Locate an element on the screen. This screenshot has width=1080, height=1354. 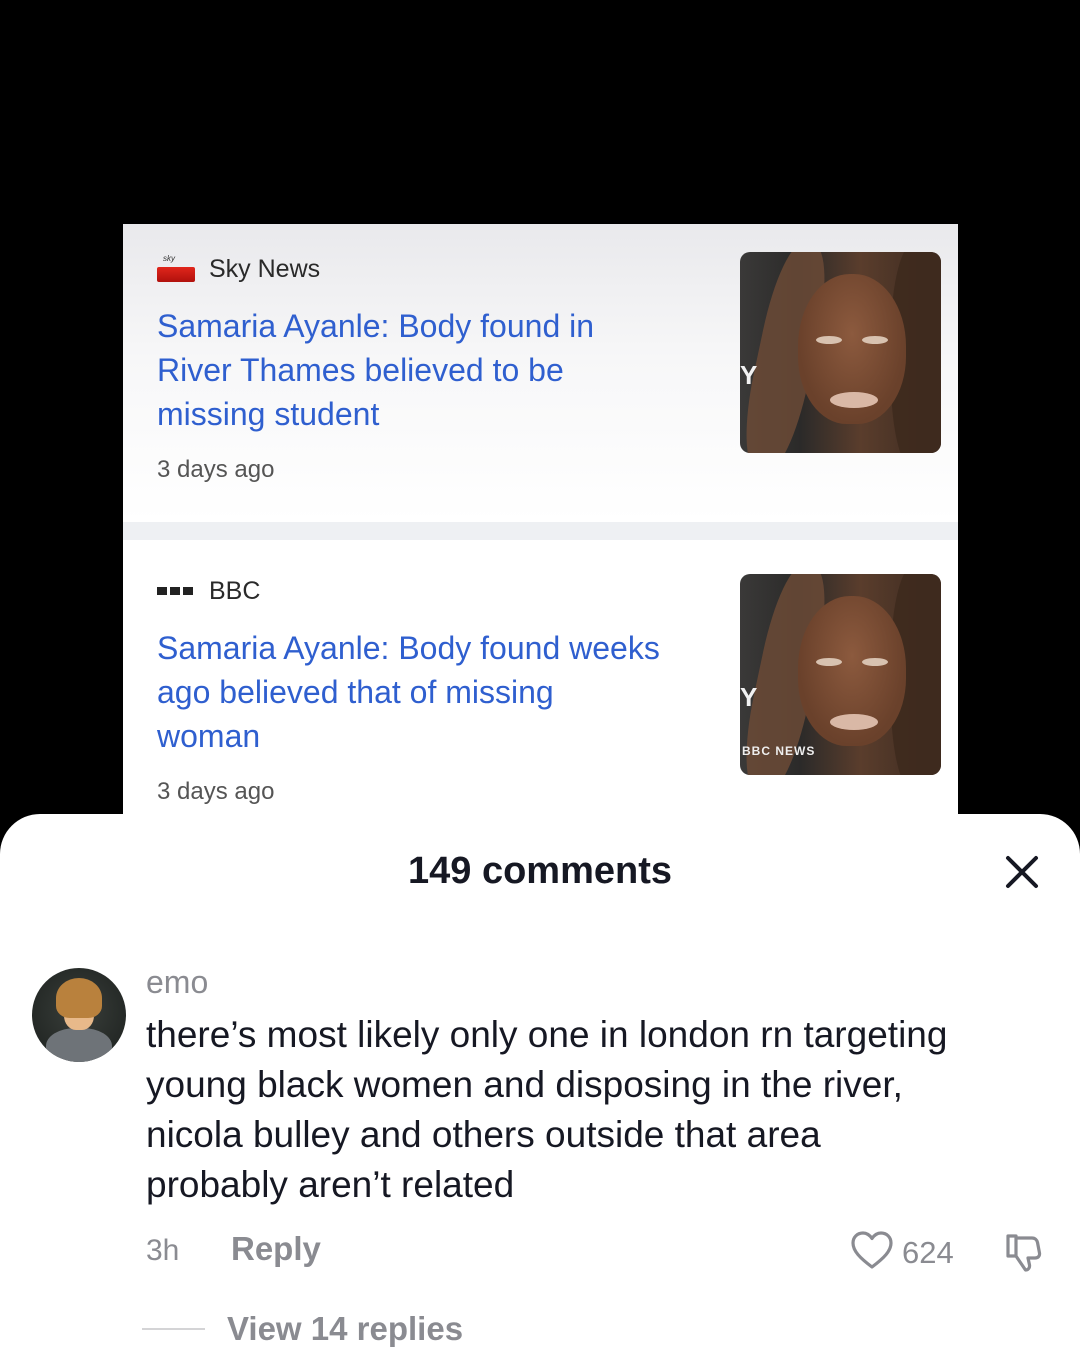
comment-username: emo is located at coordinates (177, 982).